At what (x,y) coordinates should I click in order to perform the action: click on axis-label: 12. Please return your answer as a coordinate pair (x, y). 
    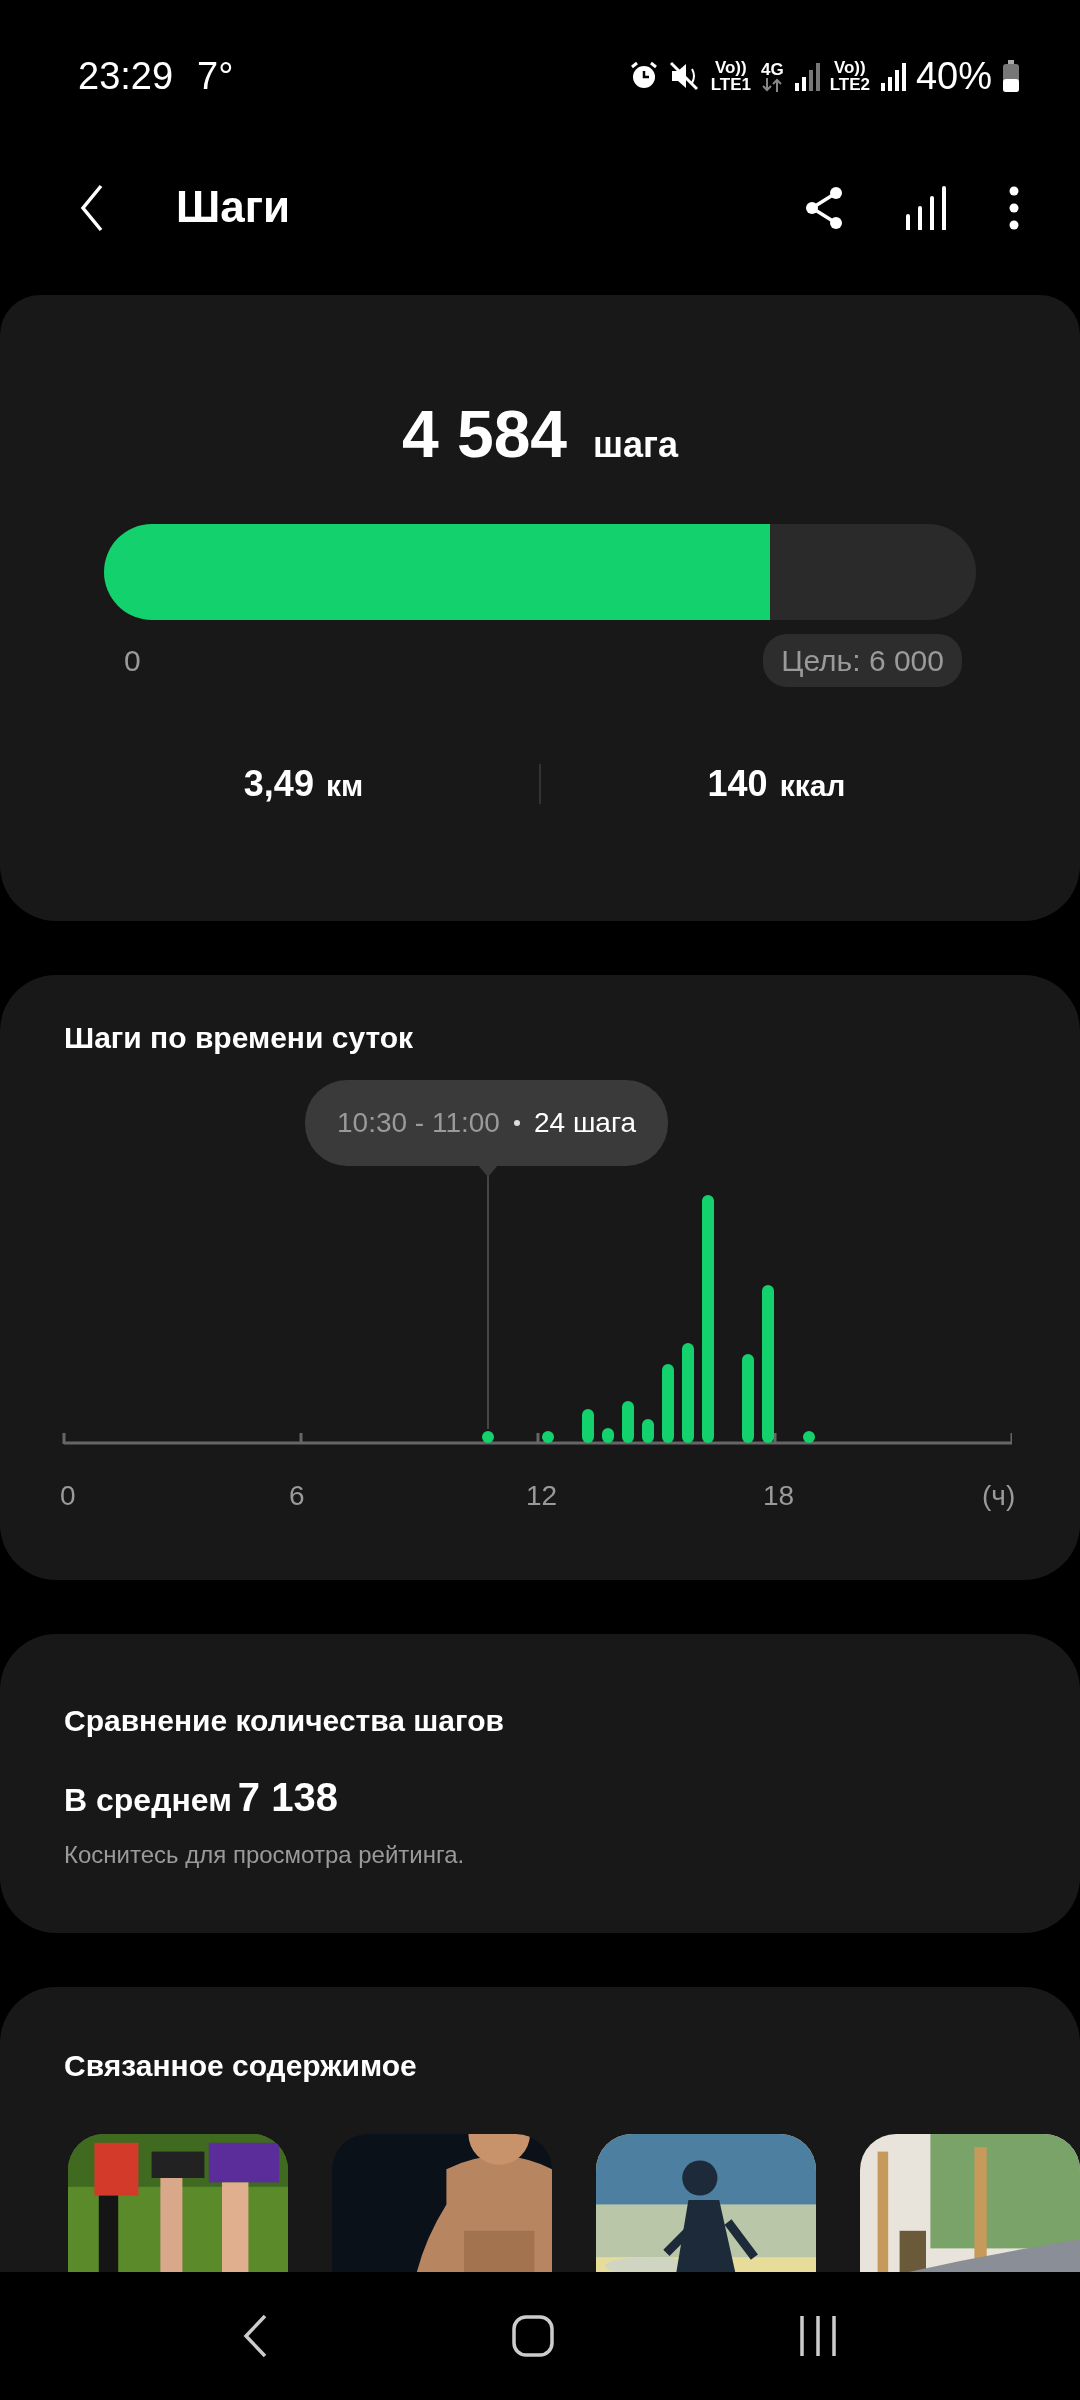
    Looking at the image, I should click on (542, 1496).